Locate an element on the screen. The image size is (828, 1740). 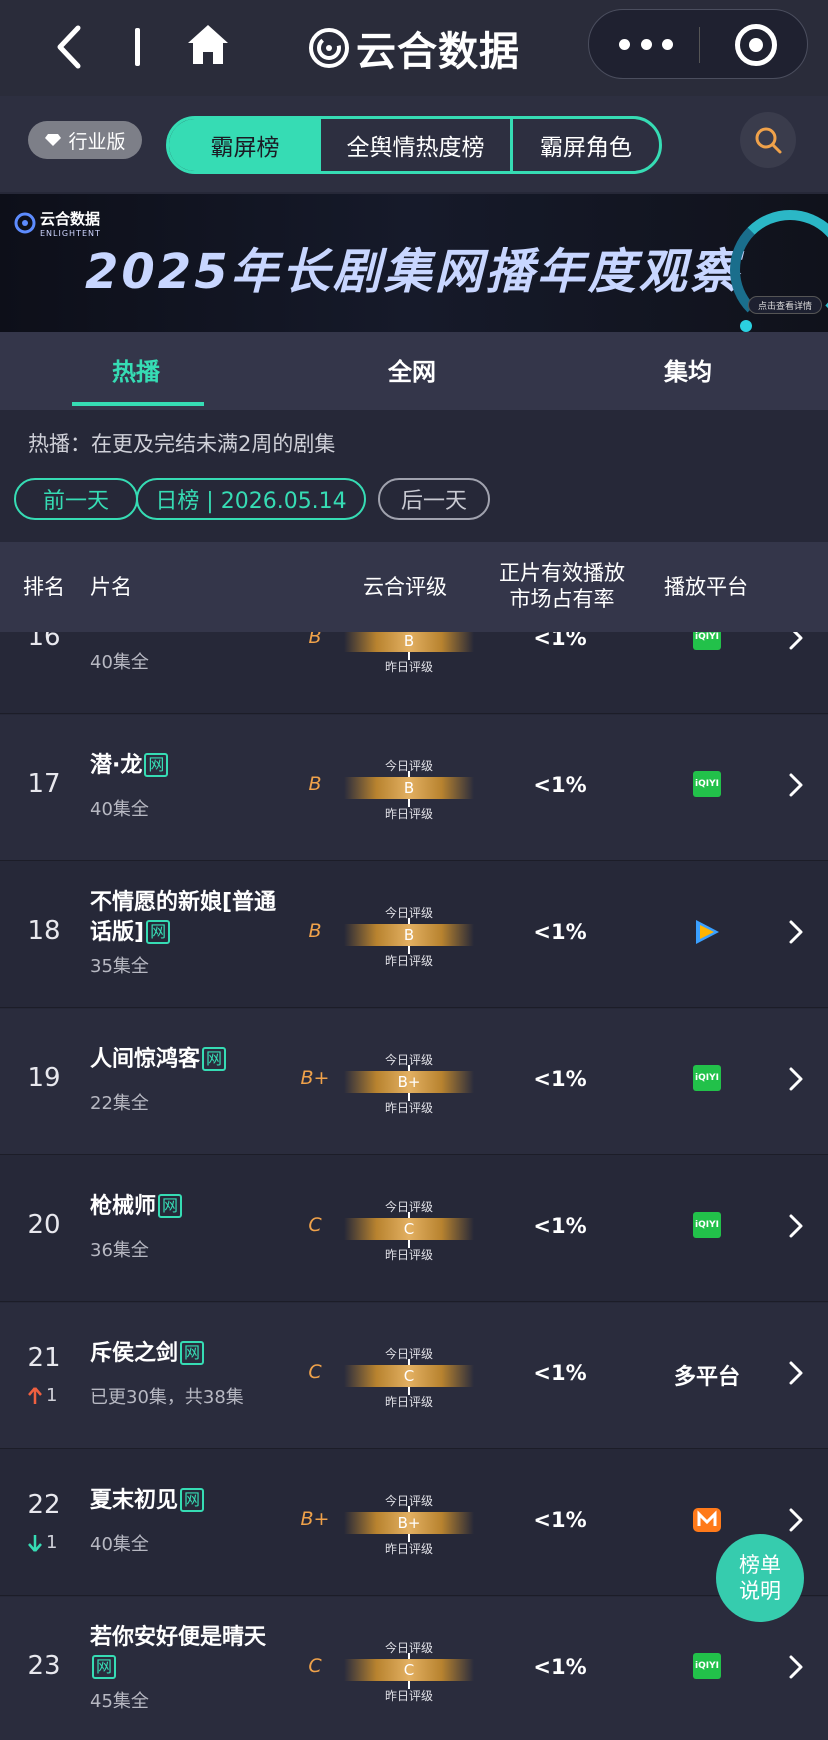
platform is located at coordinates (707, 934).